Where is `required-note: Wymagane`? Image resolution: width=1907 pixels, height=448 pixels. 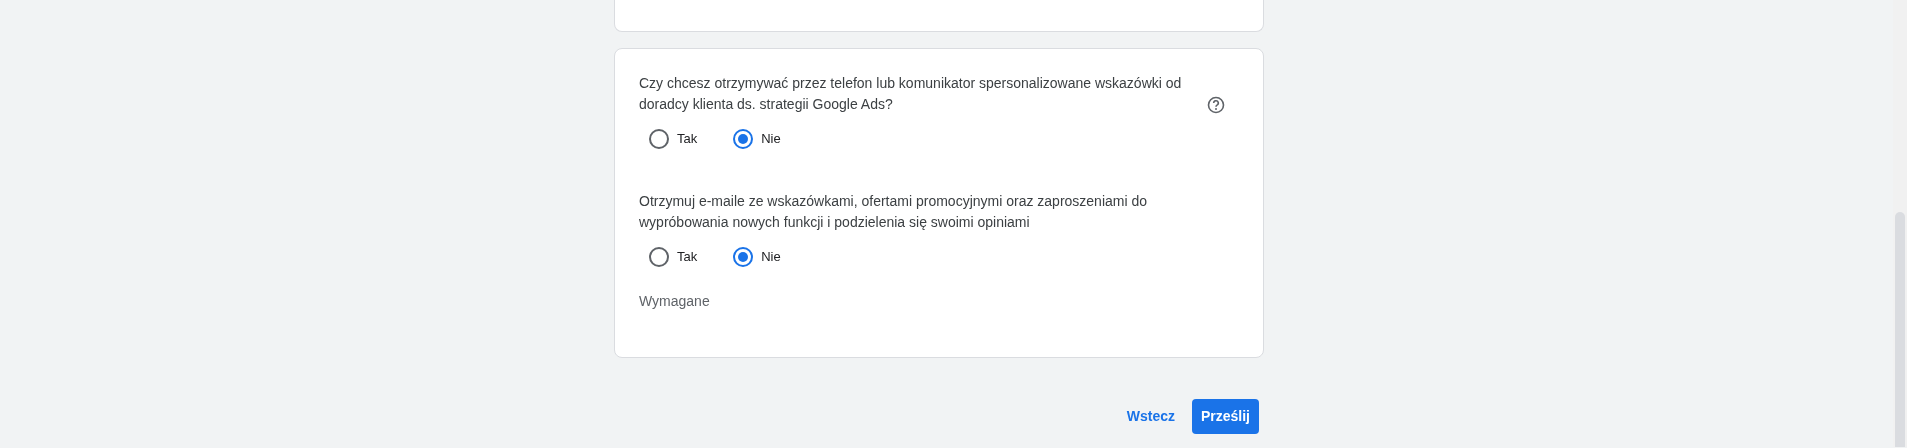 required-note: Wymagane is located at coordinates (675, 301).